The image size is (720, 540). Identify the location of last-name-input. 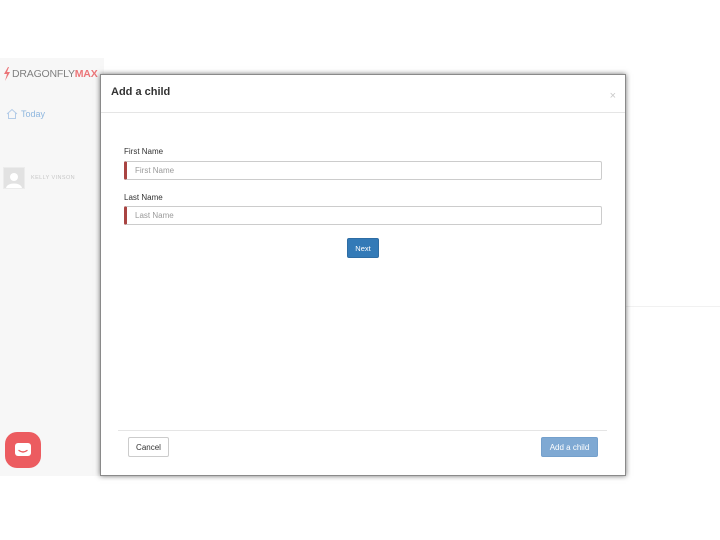
(363, 215).